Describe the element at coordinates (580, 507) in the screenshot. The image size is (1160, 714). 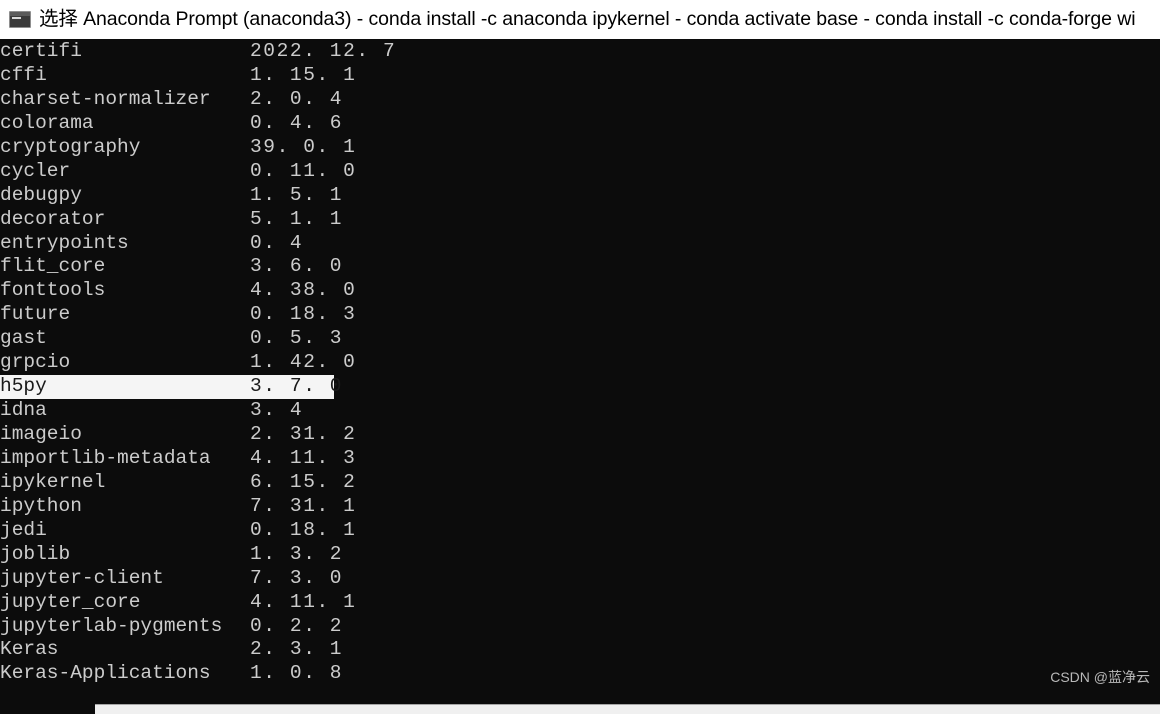
I see `package-row: ipython 7. 31. 1` at that location.